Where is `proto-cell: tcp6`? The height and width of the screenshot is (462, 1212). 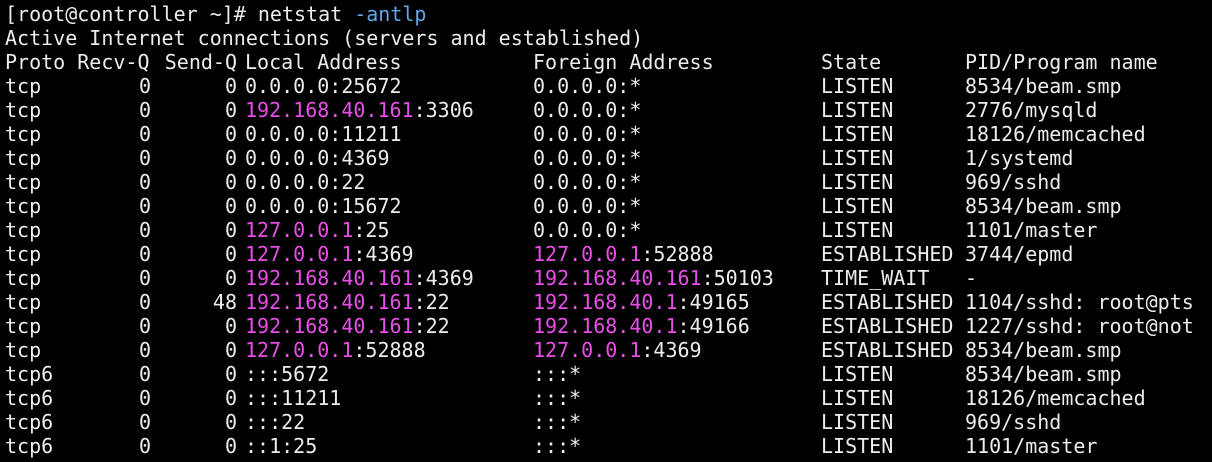 proto-cell: tcp6 is located at coordinates (29, 446).